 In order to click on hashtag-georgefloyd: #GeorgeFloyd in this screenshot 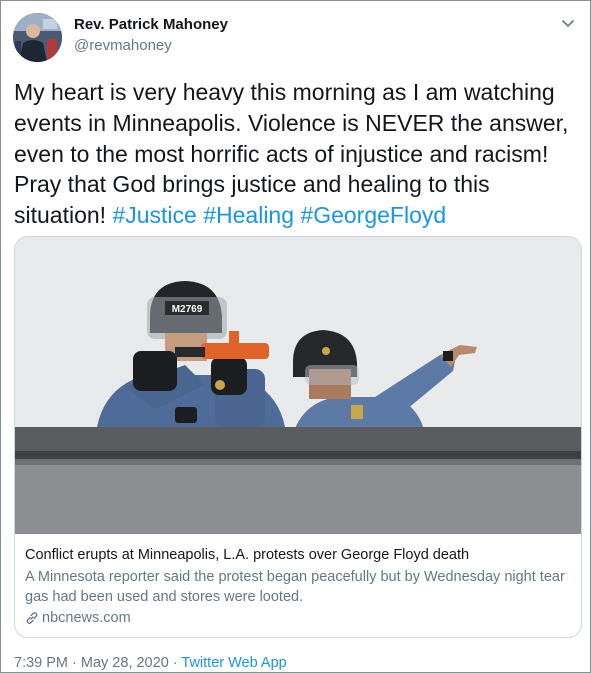, I will do `click(373, 215)`.